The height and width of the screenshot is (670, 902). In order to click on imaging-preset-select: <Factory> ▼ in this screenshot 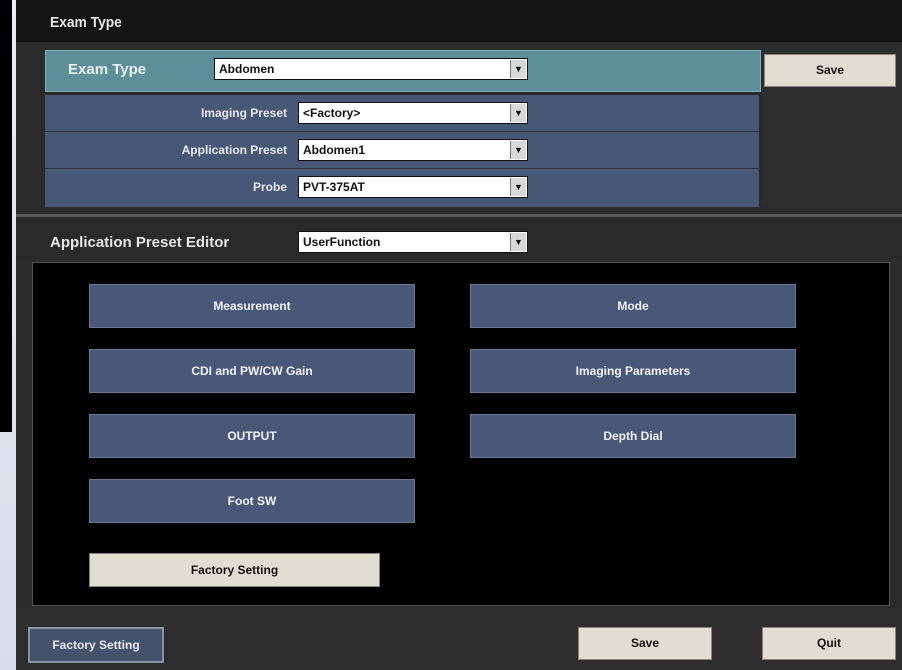, I will do `click(413, 113)`.